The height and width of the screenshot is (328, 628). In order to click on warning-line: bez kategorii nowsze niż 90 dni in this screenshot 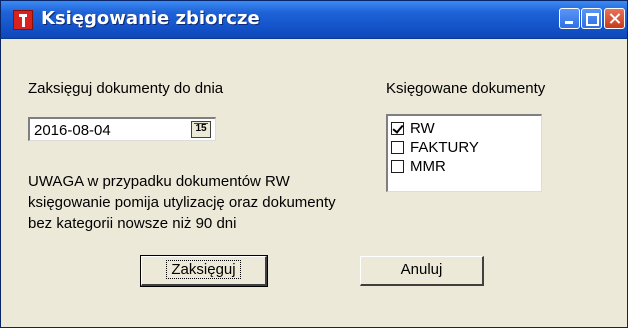, I will do `click(132, 223)`.